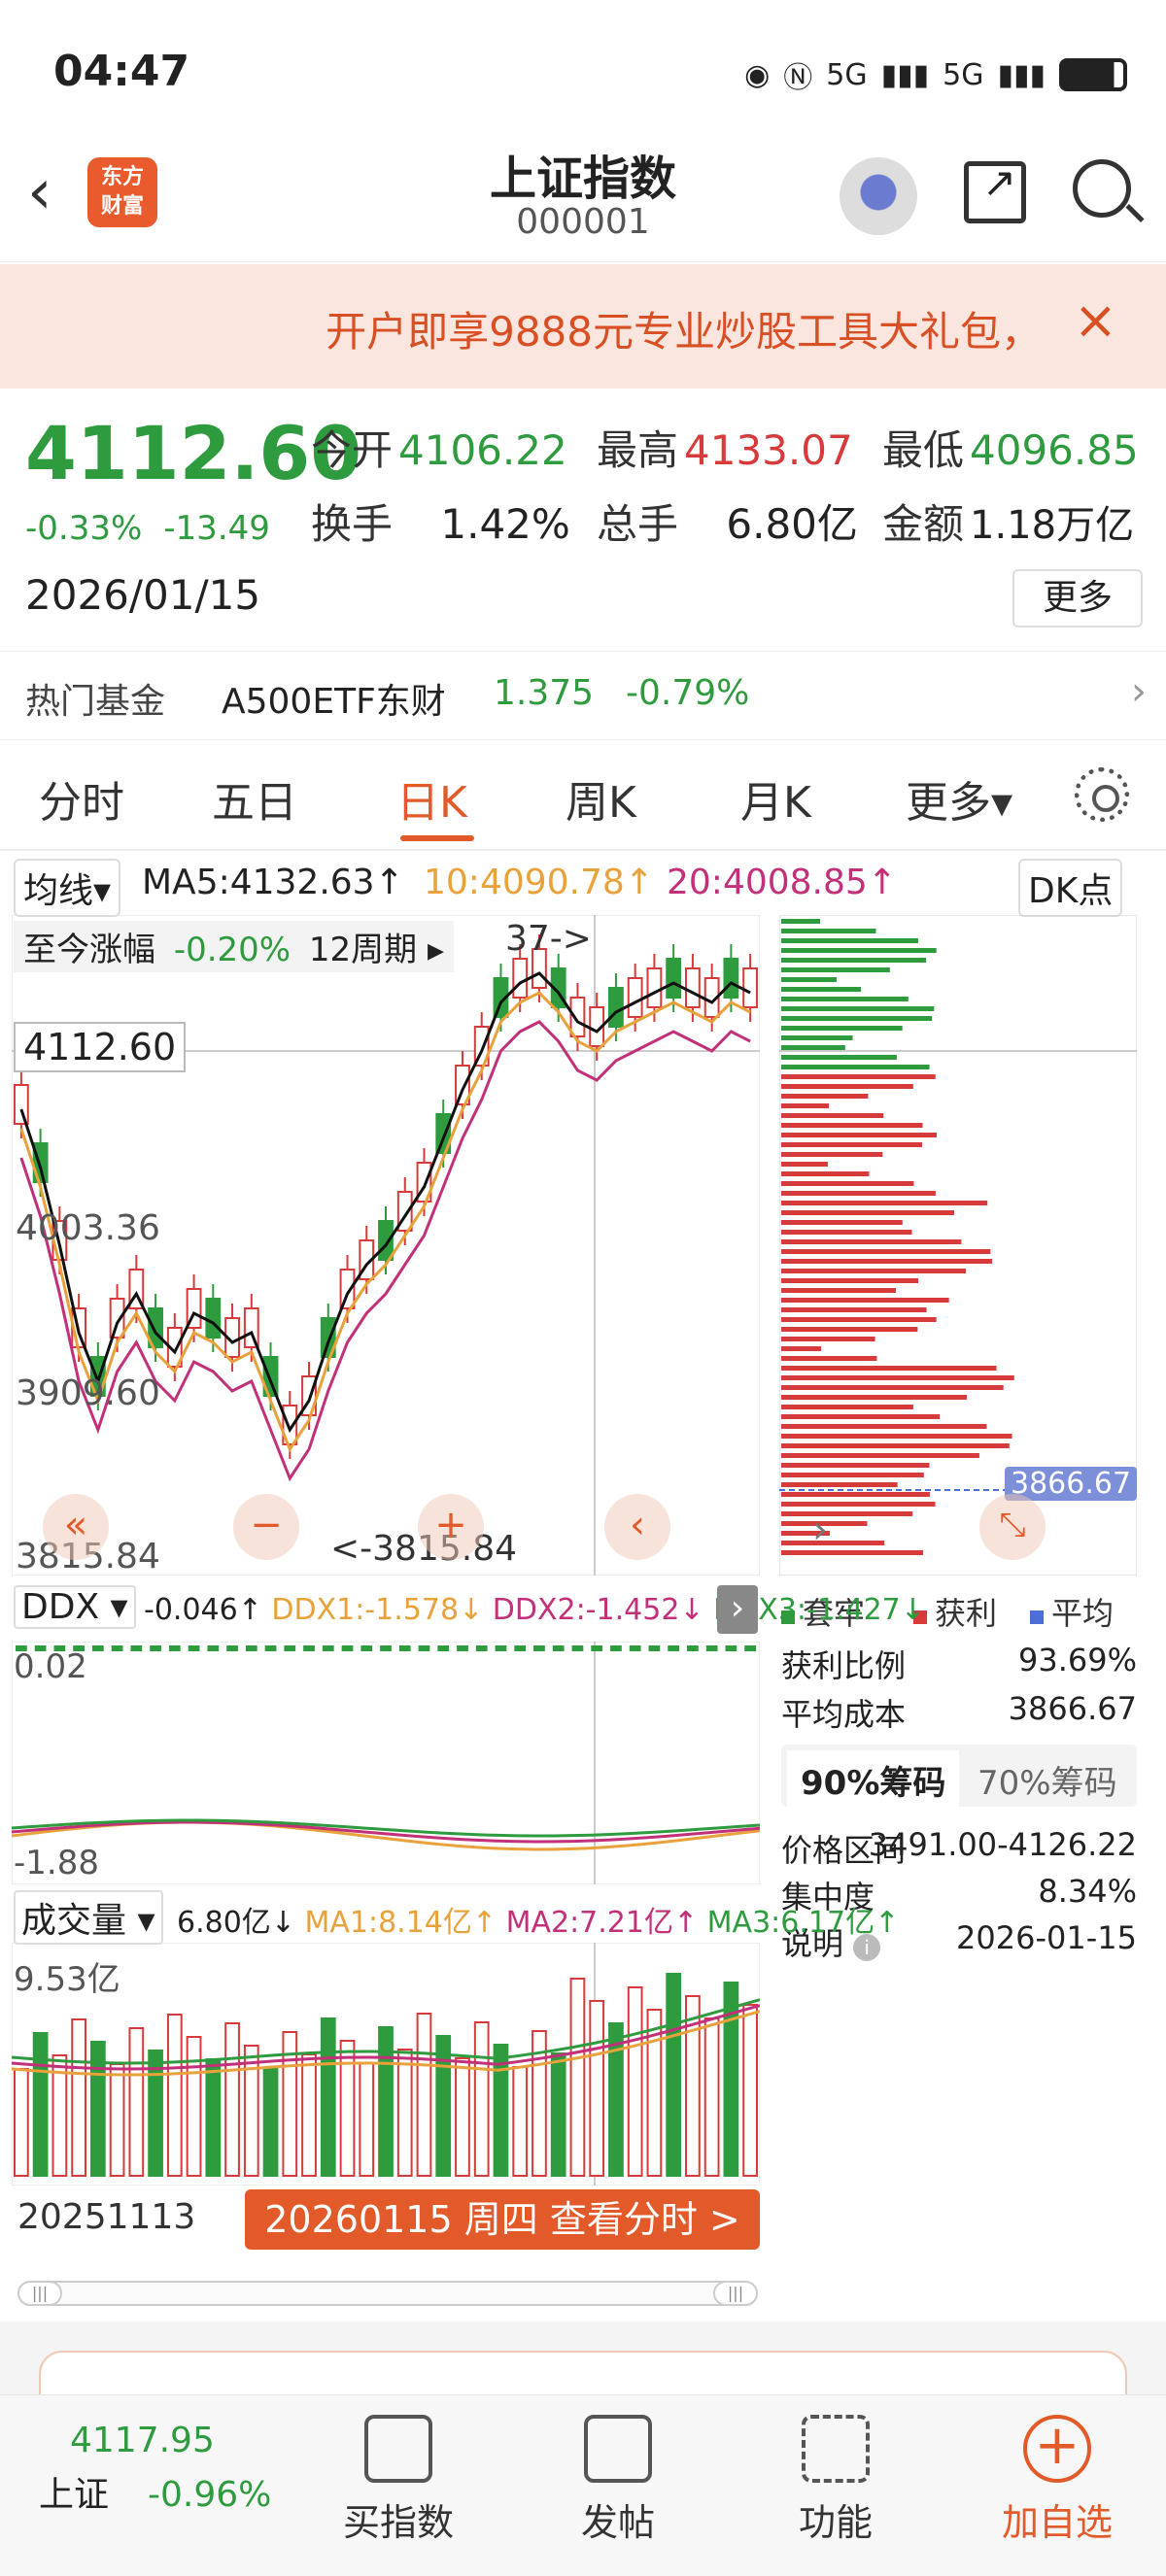 This screenshot has width=1166, height=2576. What do you see at coordinates (1012, 1527) in the screenshot?
I see `expand-icon: ⤡` at bounding box center [1012, 1527].